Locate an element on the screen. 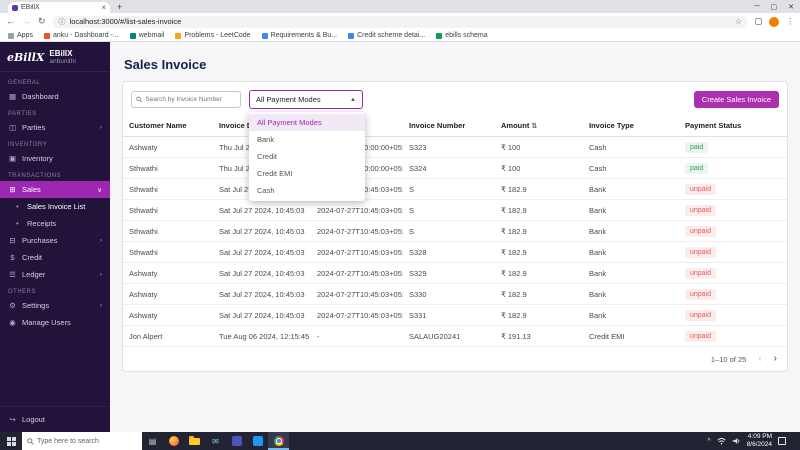 This screenshot has height=450, width=800. firefox-icon is located at coordinates (173, 441).